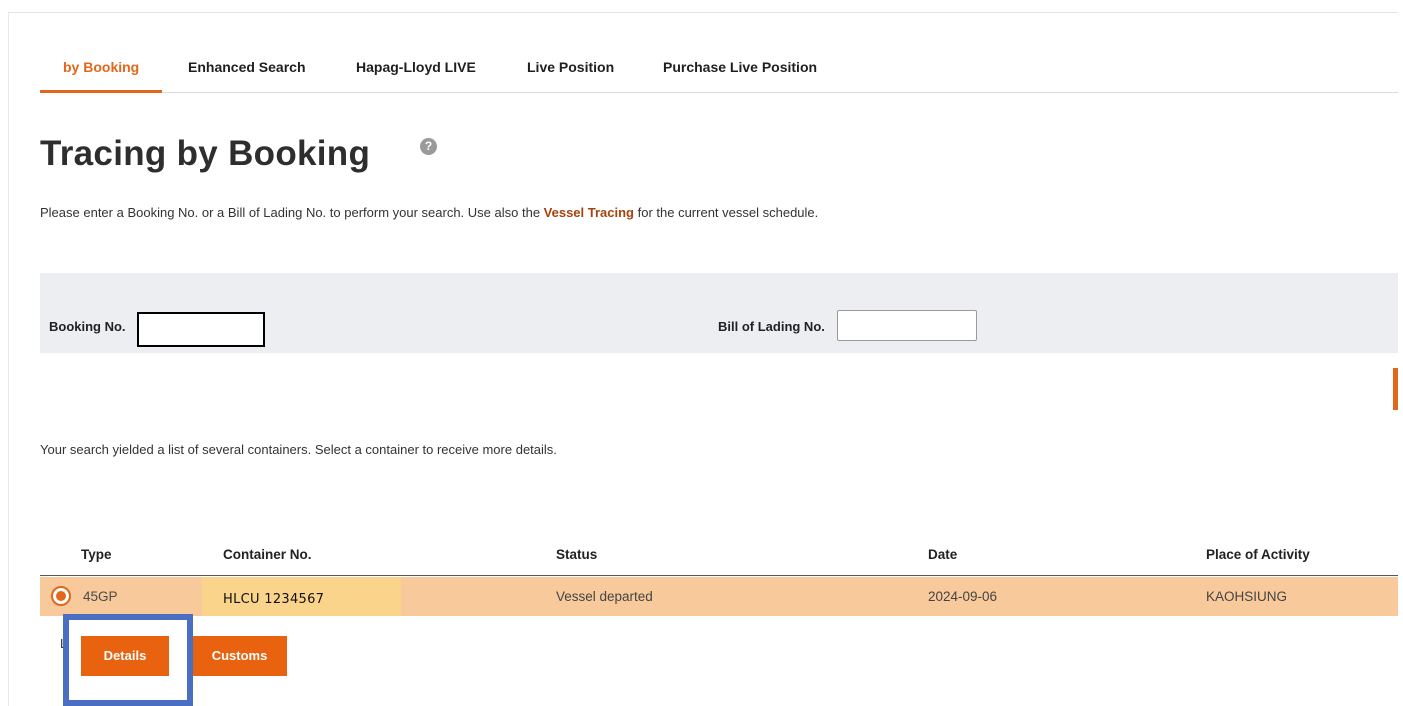 The image size is (1403, 706). I want to click on search-panel: Booking No. Bill of Lading No., so click(719, 313).